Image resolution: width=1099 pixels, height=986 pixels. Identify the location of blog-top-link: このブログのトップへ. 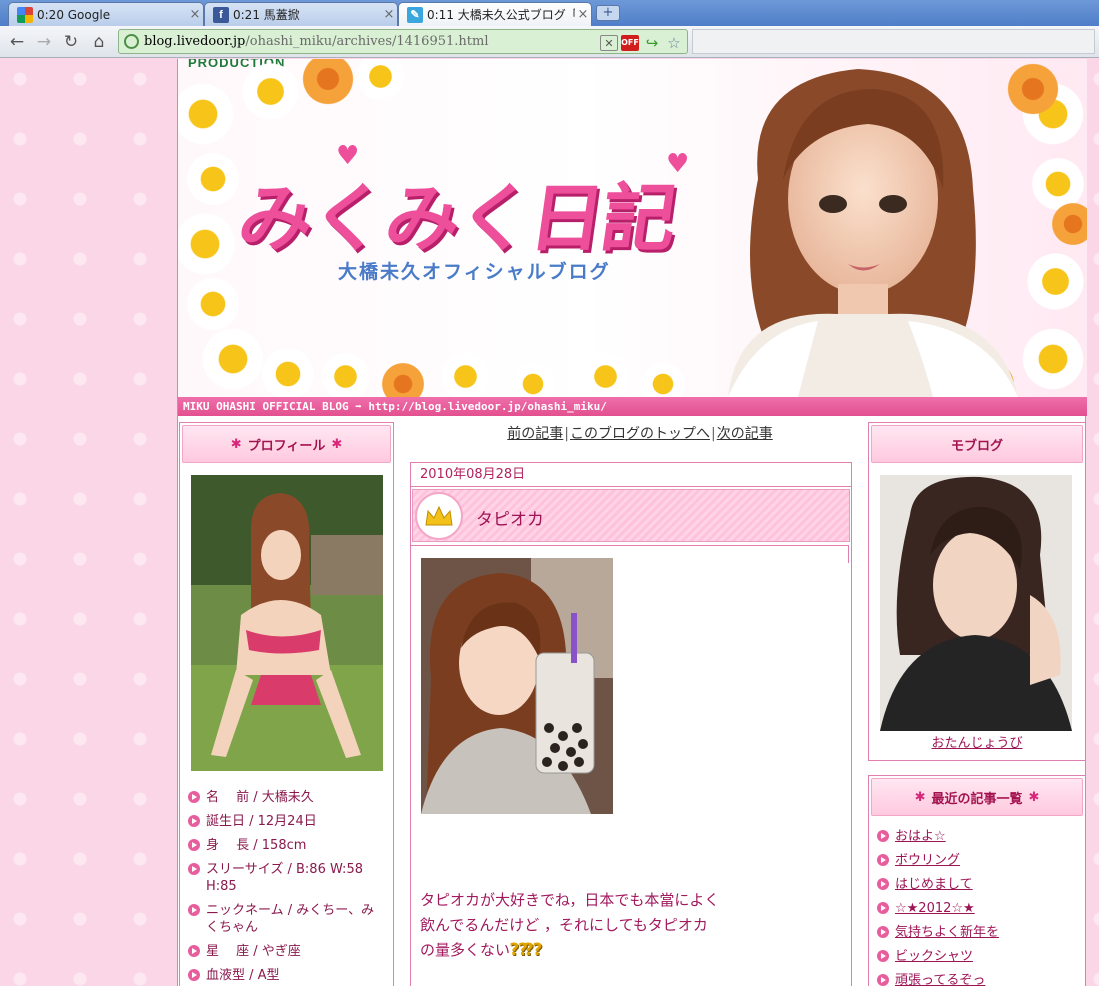
(640, 434).